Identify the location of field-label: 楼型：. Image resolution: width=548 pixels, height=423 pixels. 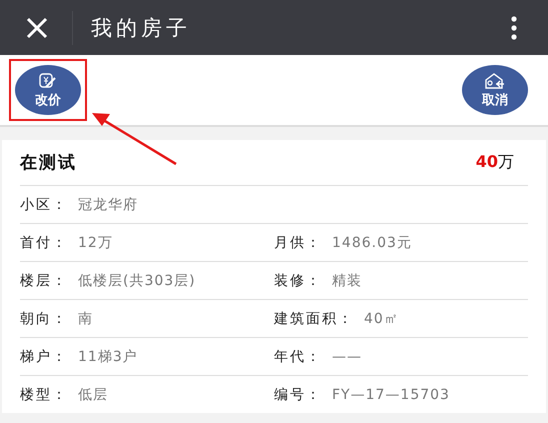
(44, 395).